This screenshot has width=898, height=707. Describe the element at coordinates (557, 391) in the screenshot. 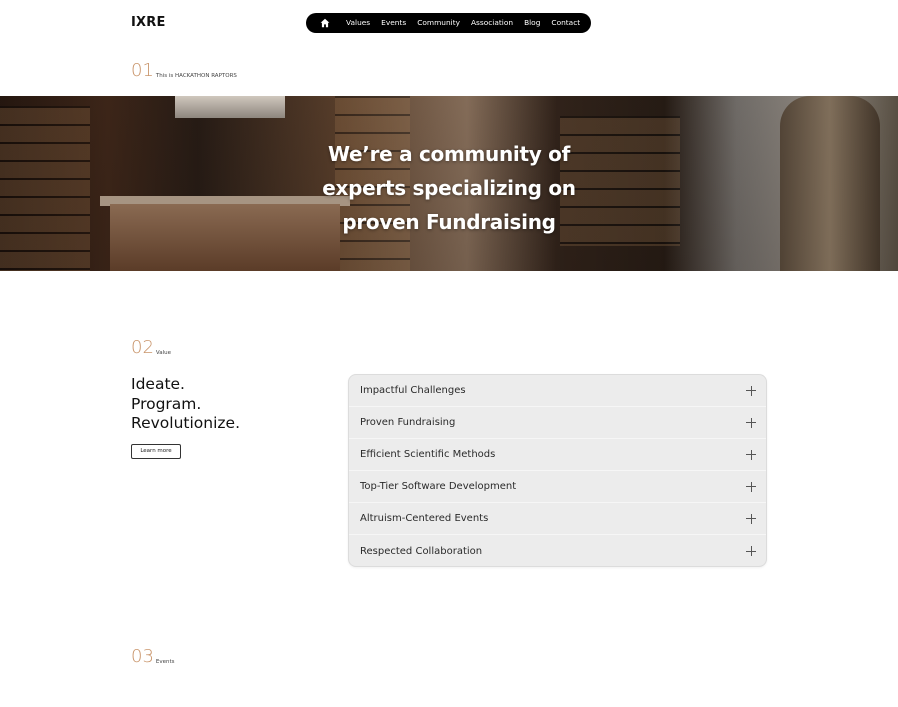

I see `accordion-item: Impactful Challenges` at that location.